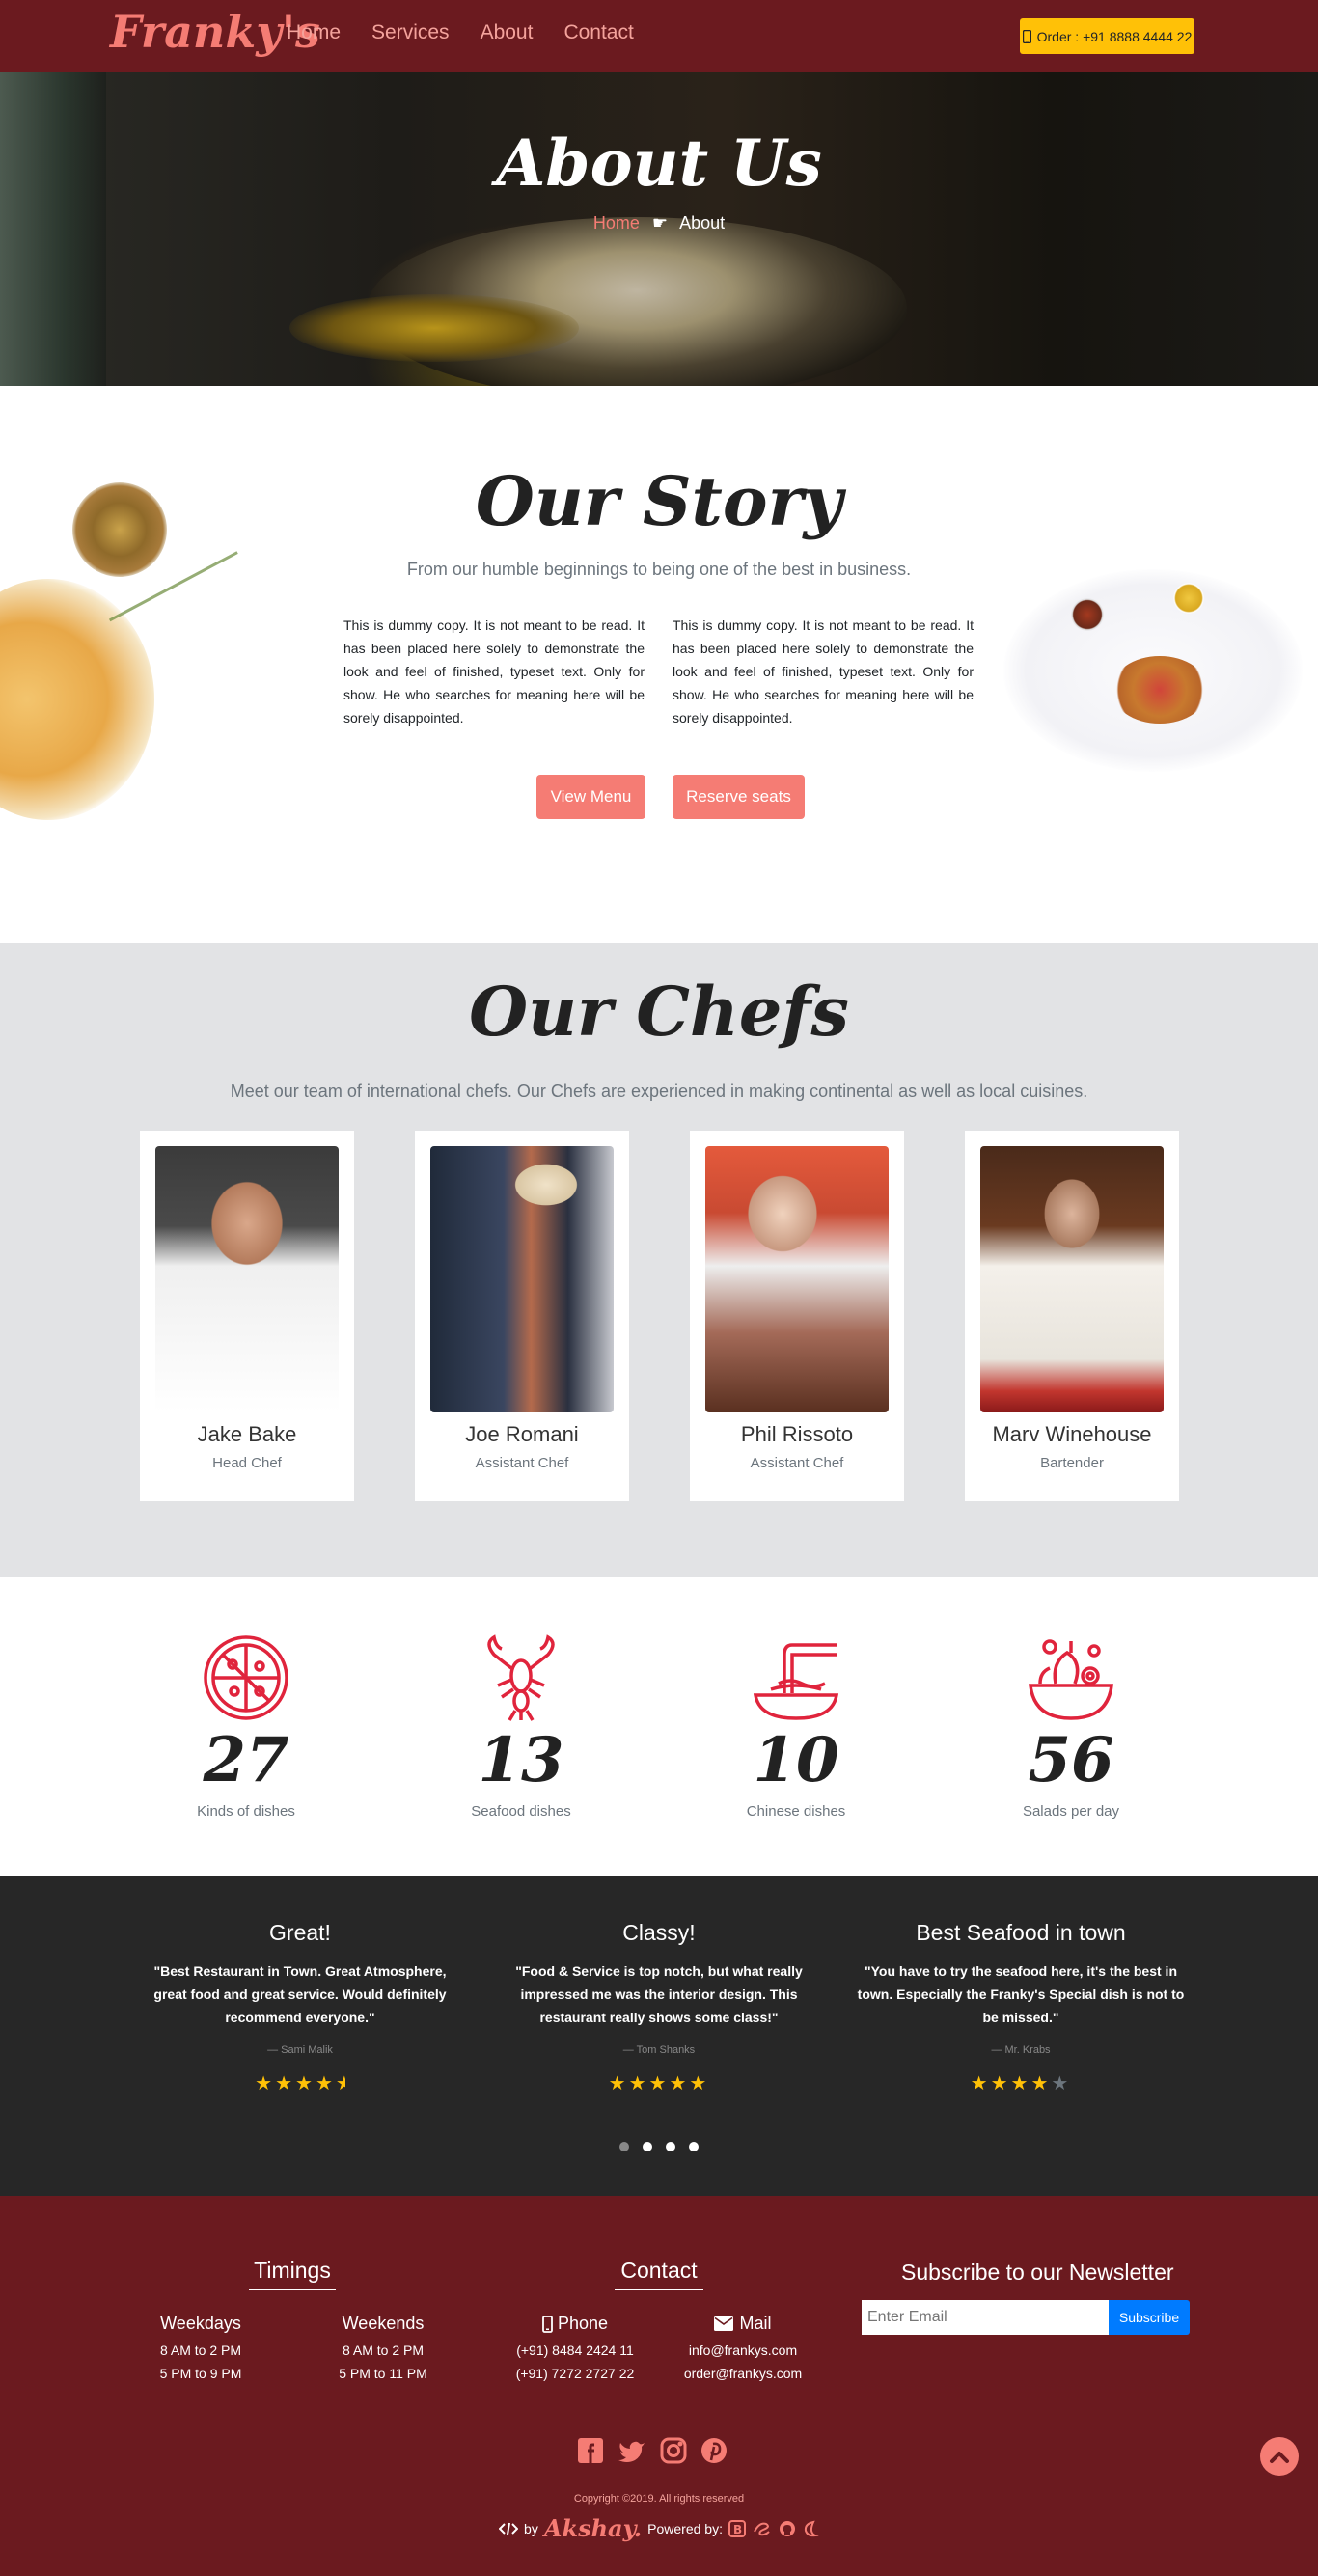 Image resolution: width=1318 pixels, height=2576 pixels. I want to click on email-address: info@frankys.com, so click(743, 2351).